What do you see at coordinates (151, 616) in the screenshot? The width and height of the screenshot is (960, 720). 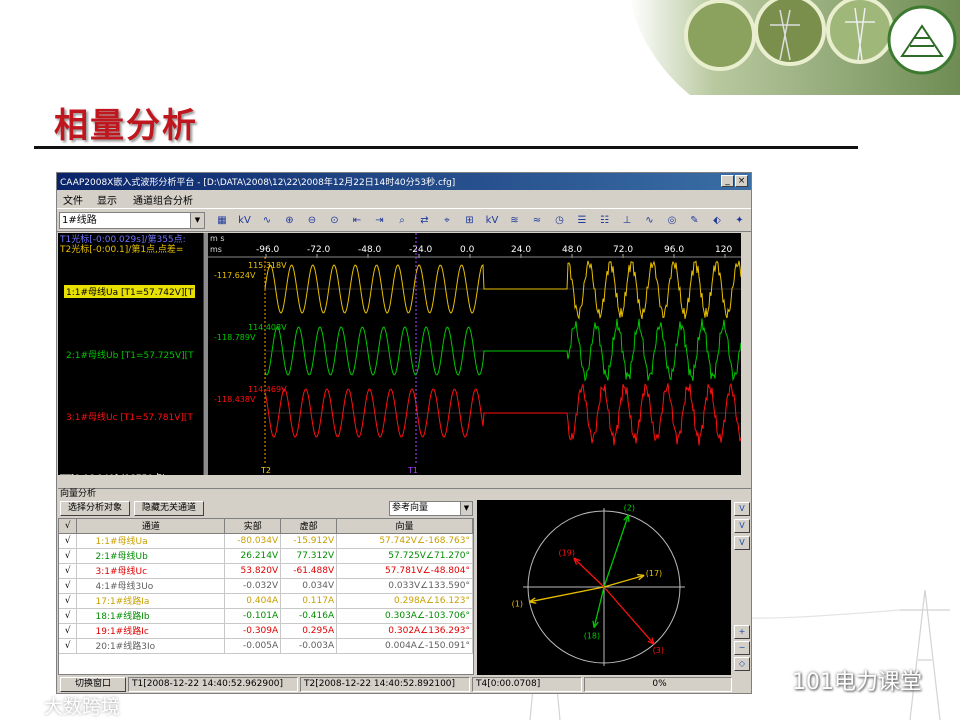 I see `cell-channel: 18:1#线路Ib` at bounding box center [151, 616].